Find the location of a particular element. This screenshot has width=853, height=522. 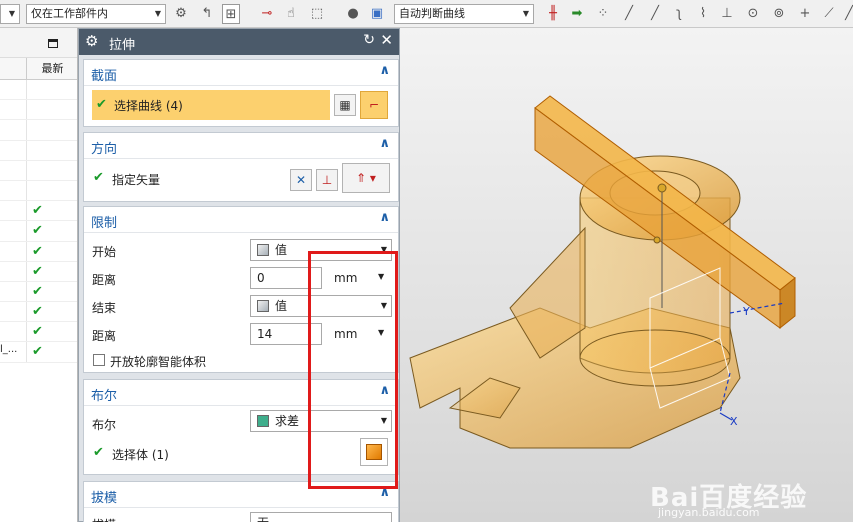

gear-icon: ⚙ is located at coordinates (91, 41).